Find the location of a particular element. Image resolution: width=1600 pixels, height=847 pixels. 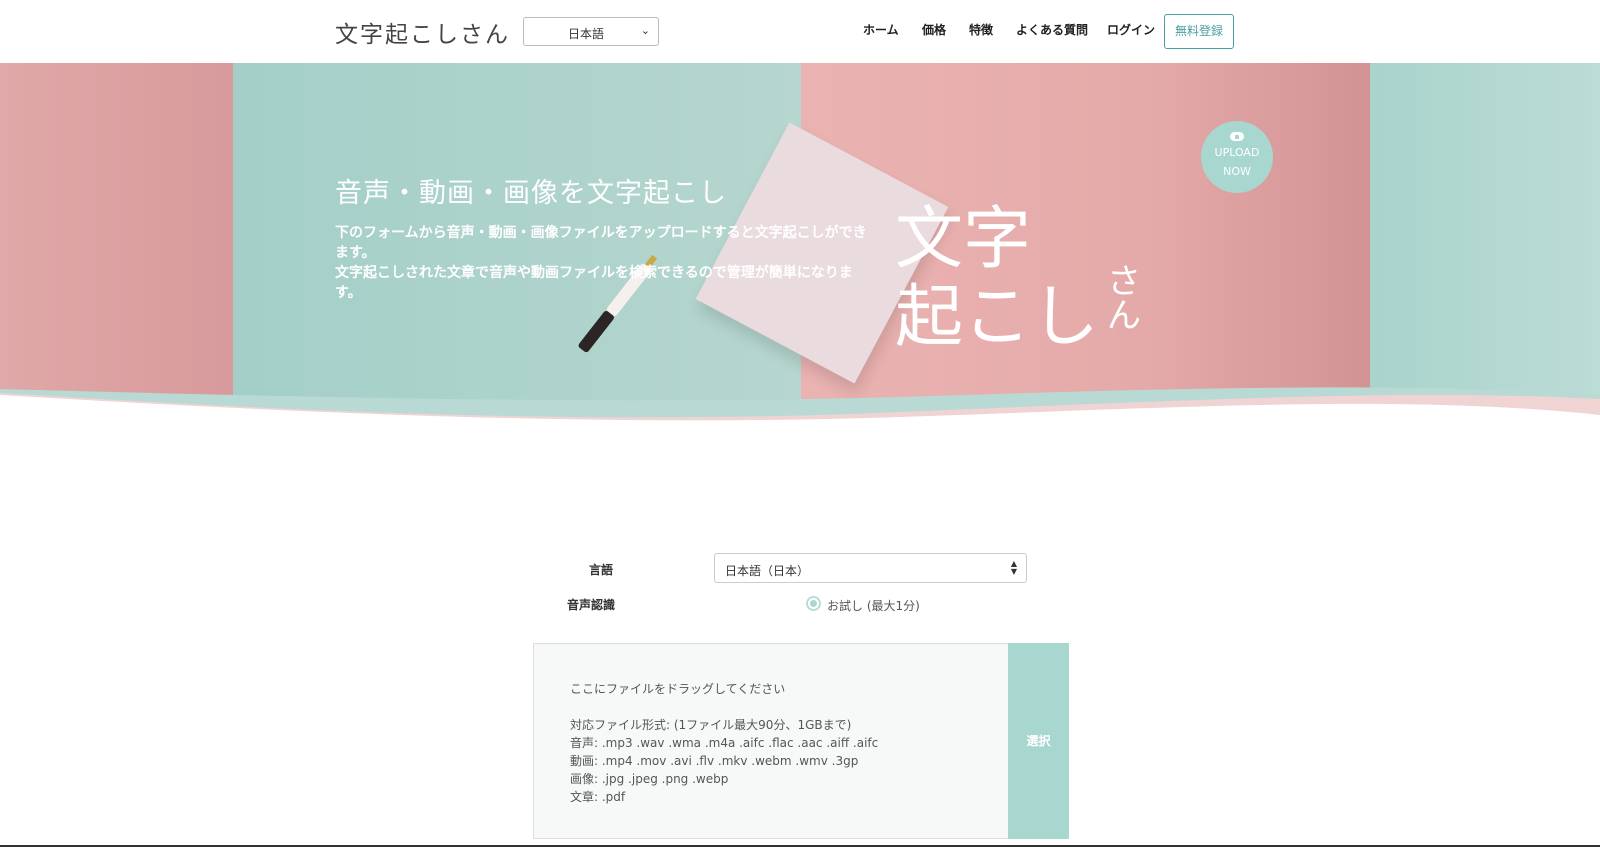

hero-logo-suffix: さん is located at coordinates (1124, 299).